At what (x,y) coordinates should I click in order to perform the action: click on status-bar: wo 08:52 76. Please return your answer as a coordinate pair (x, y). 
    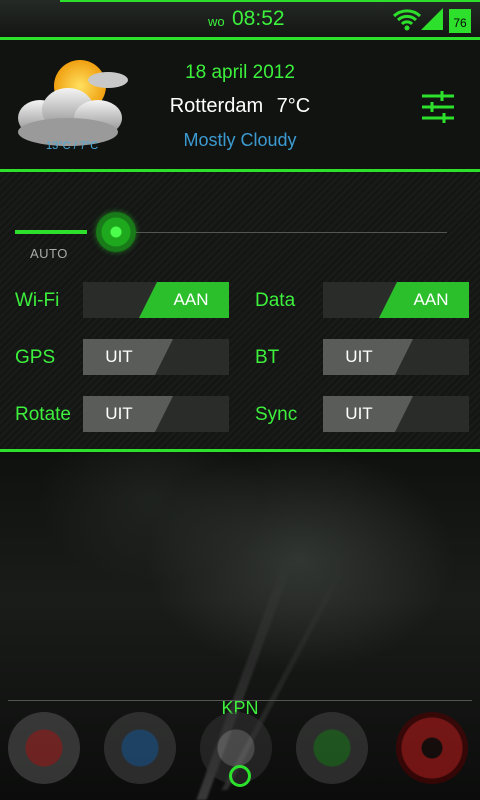
    Looking at the image, I should click on (240, 20).